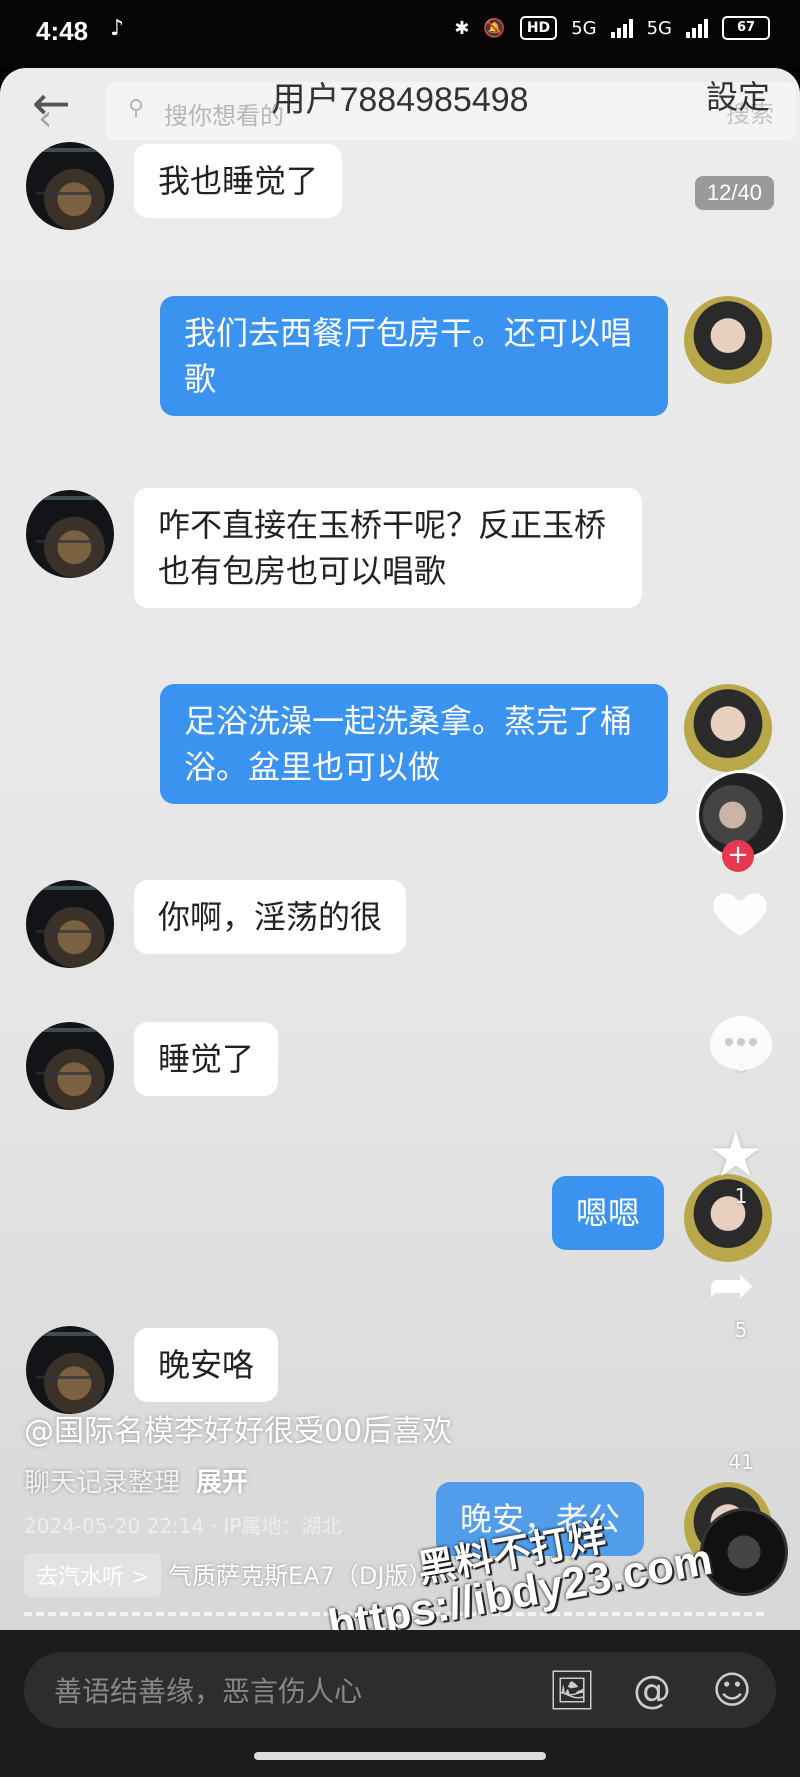 The image size is (800, 1777). Describe the element at coordinates (102, 1483) in the screenshot. I see `description-text: 聊天记录整理` at that location.